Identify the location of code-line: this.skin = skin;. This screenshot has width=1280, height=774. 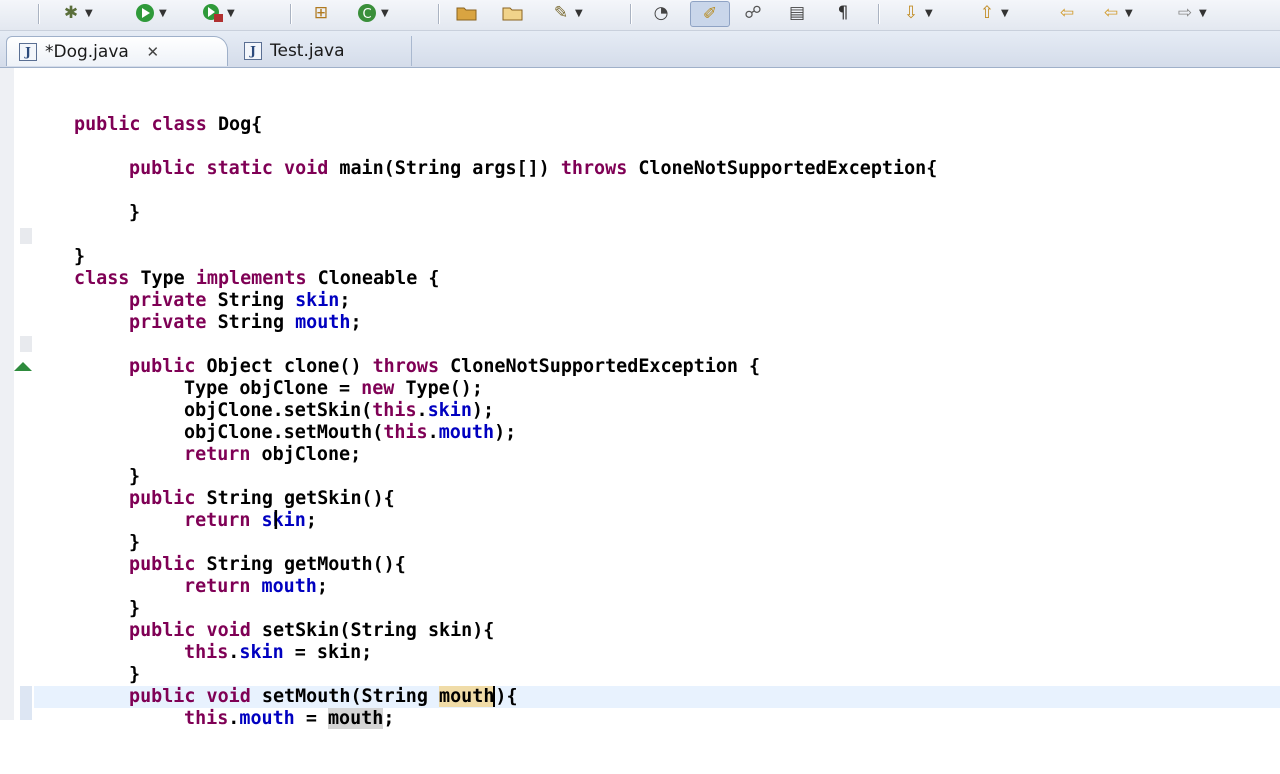
(657, 653).